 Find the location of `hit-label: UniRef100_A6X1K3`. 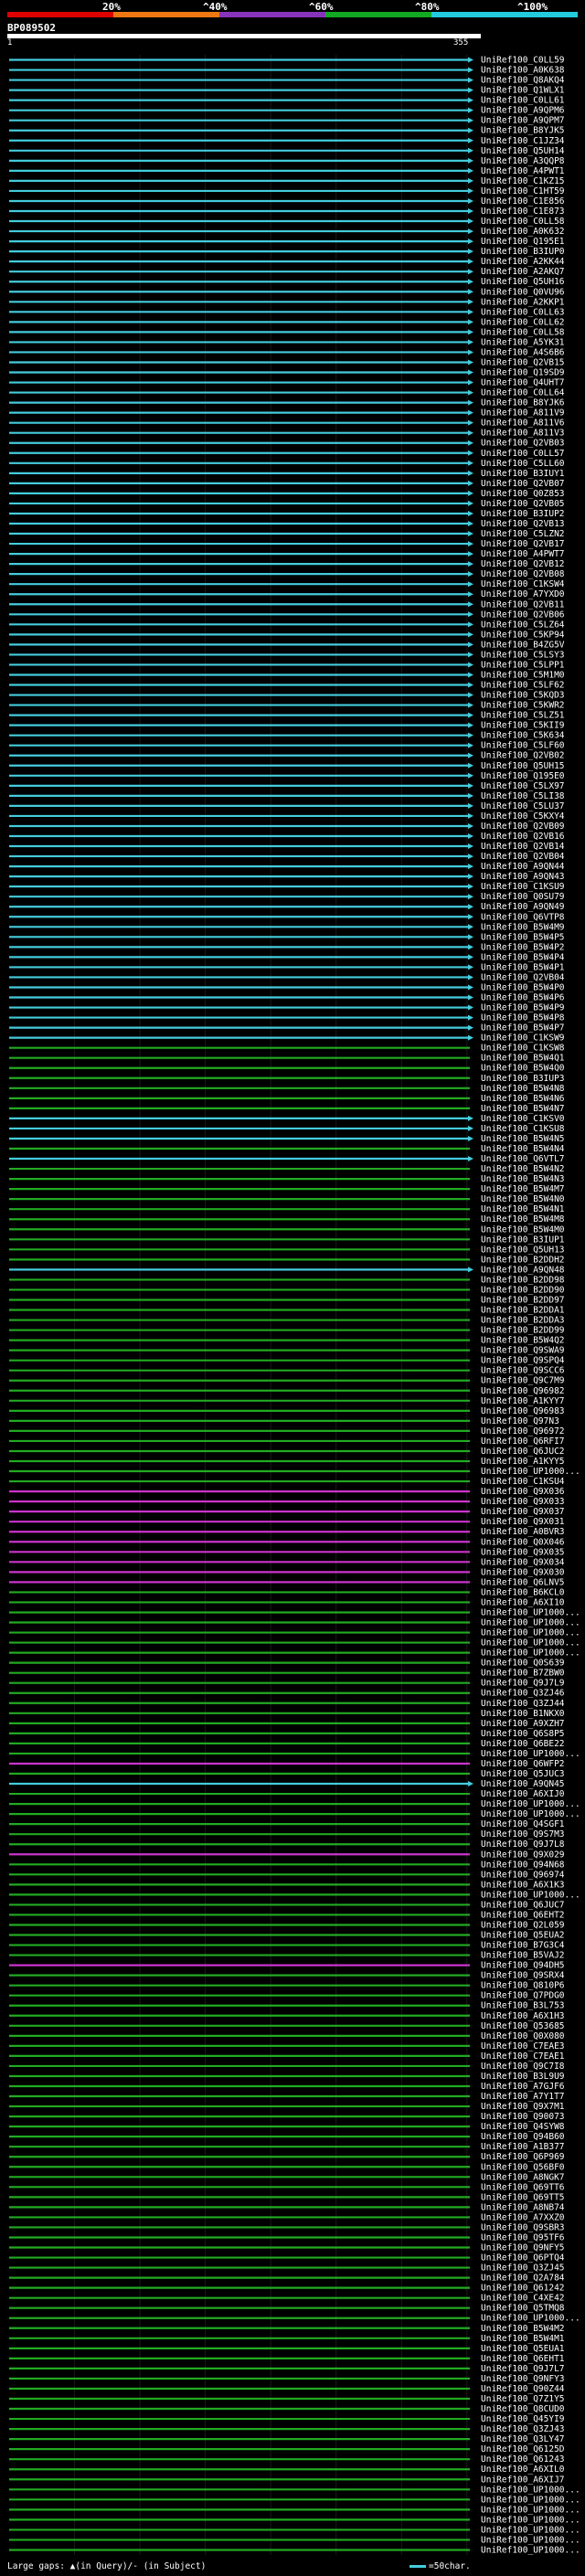

hit-label: UniRef100_A6X1K3 is located at coordinates (523, 1885).